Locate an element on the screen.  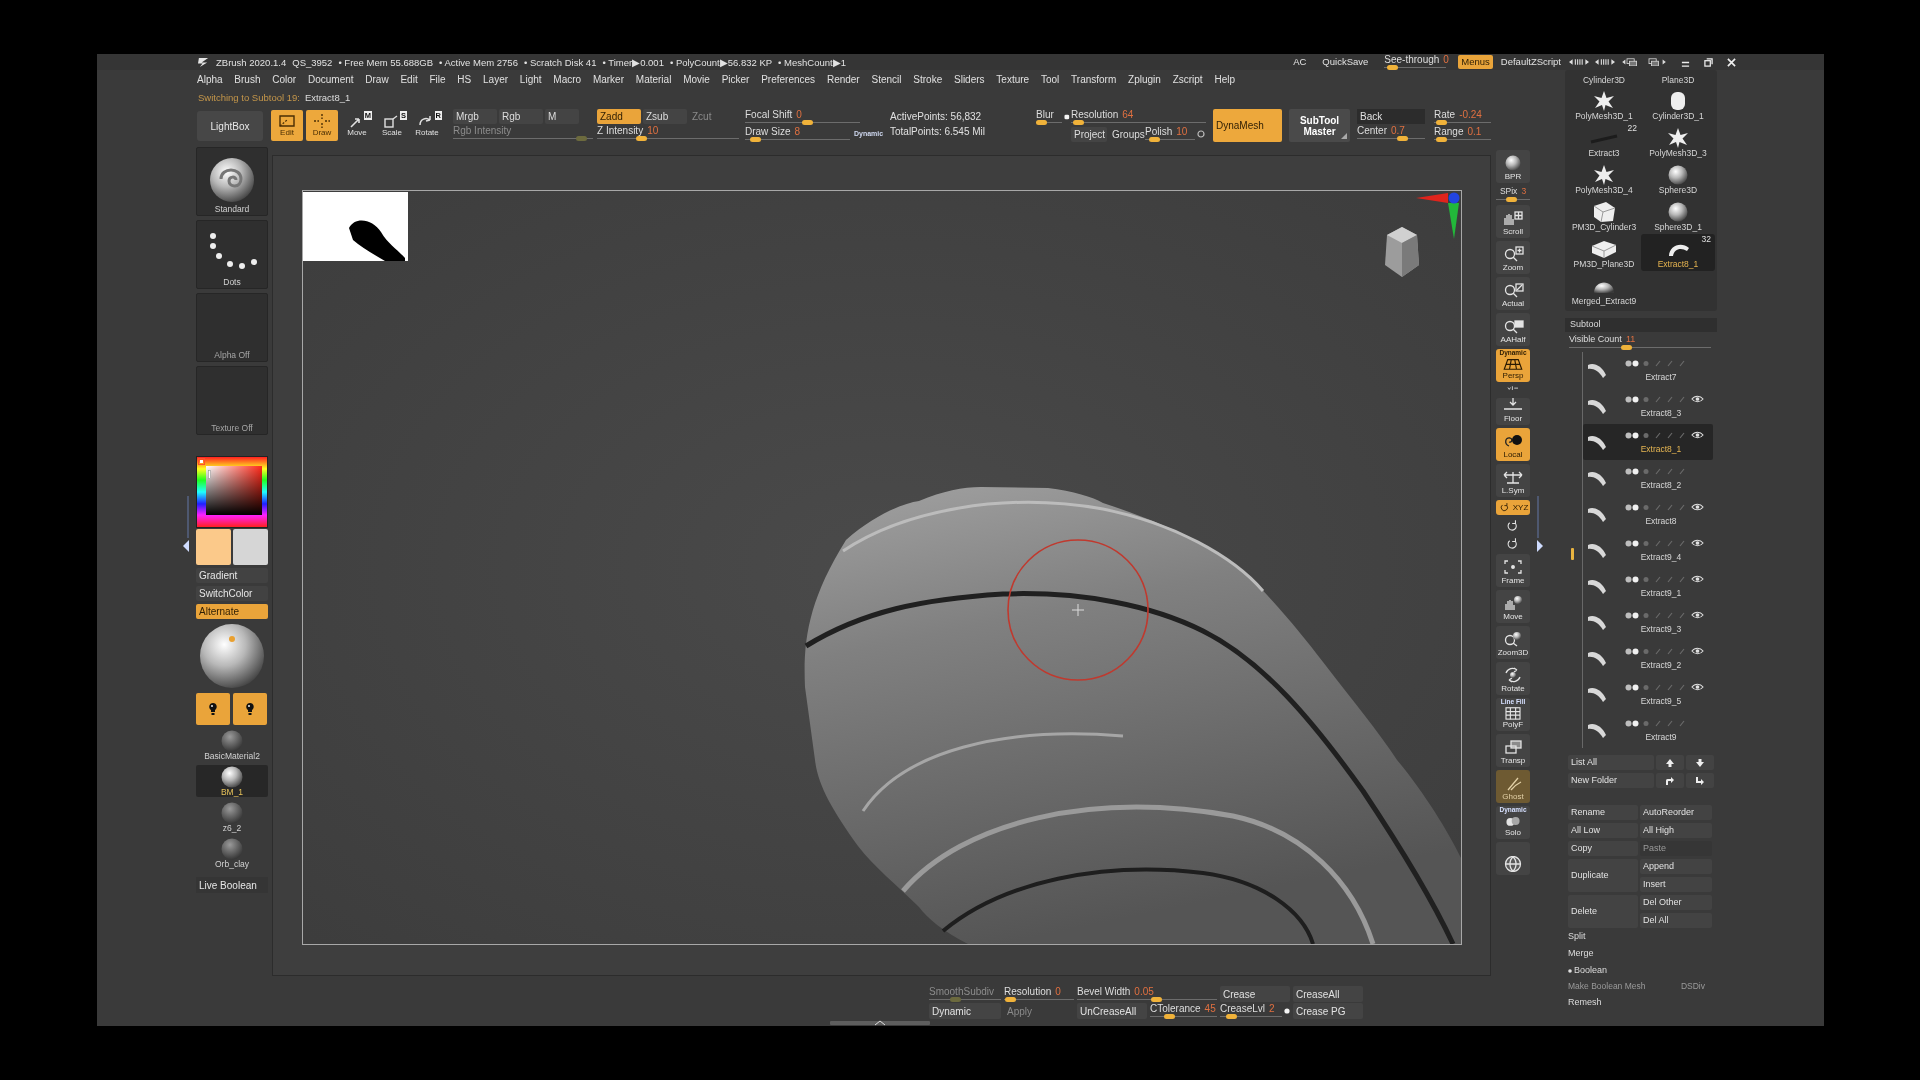
menu-item: Stencil is located at coordinates (886, 79).